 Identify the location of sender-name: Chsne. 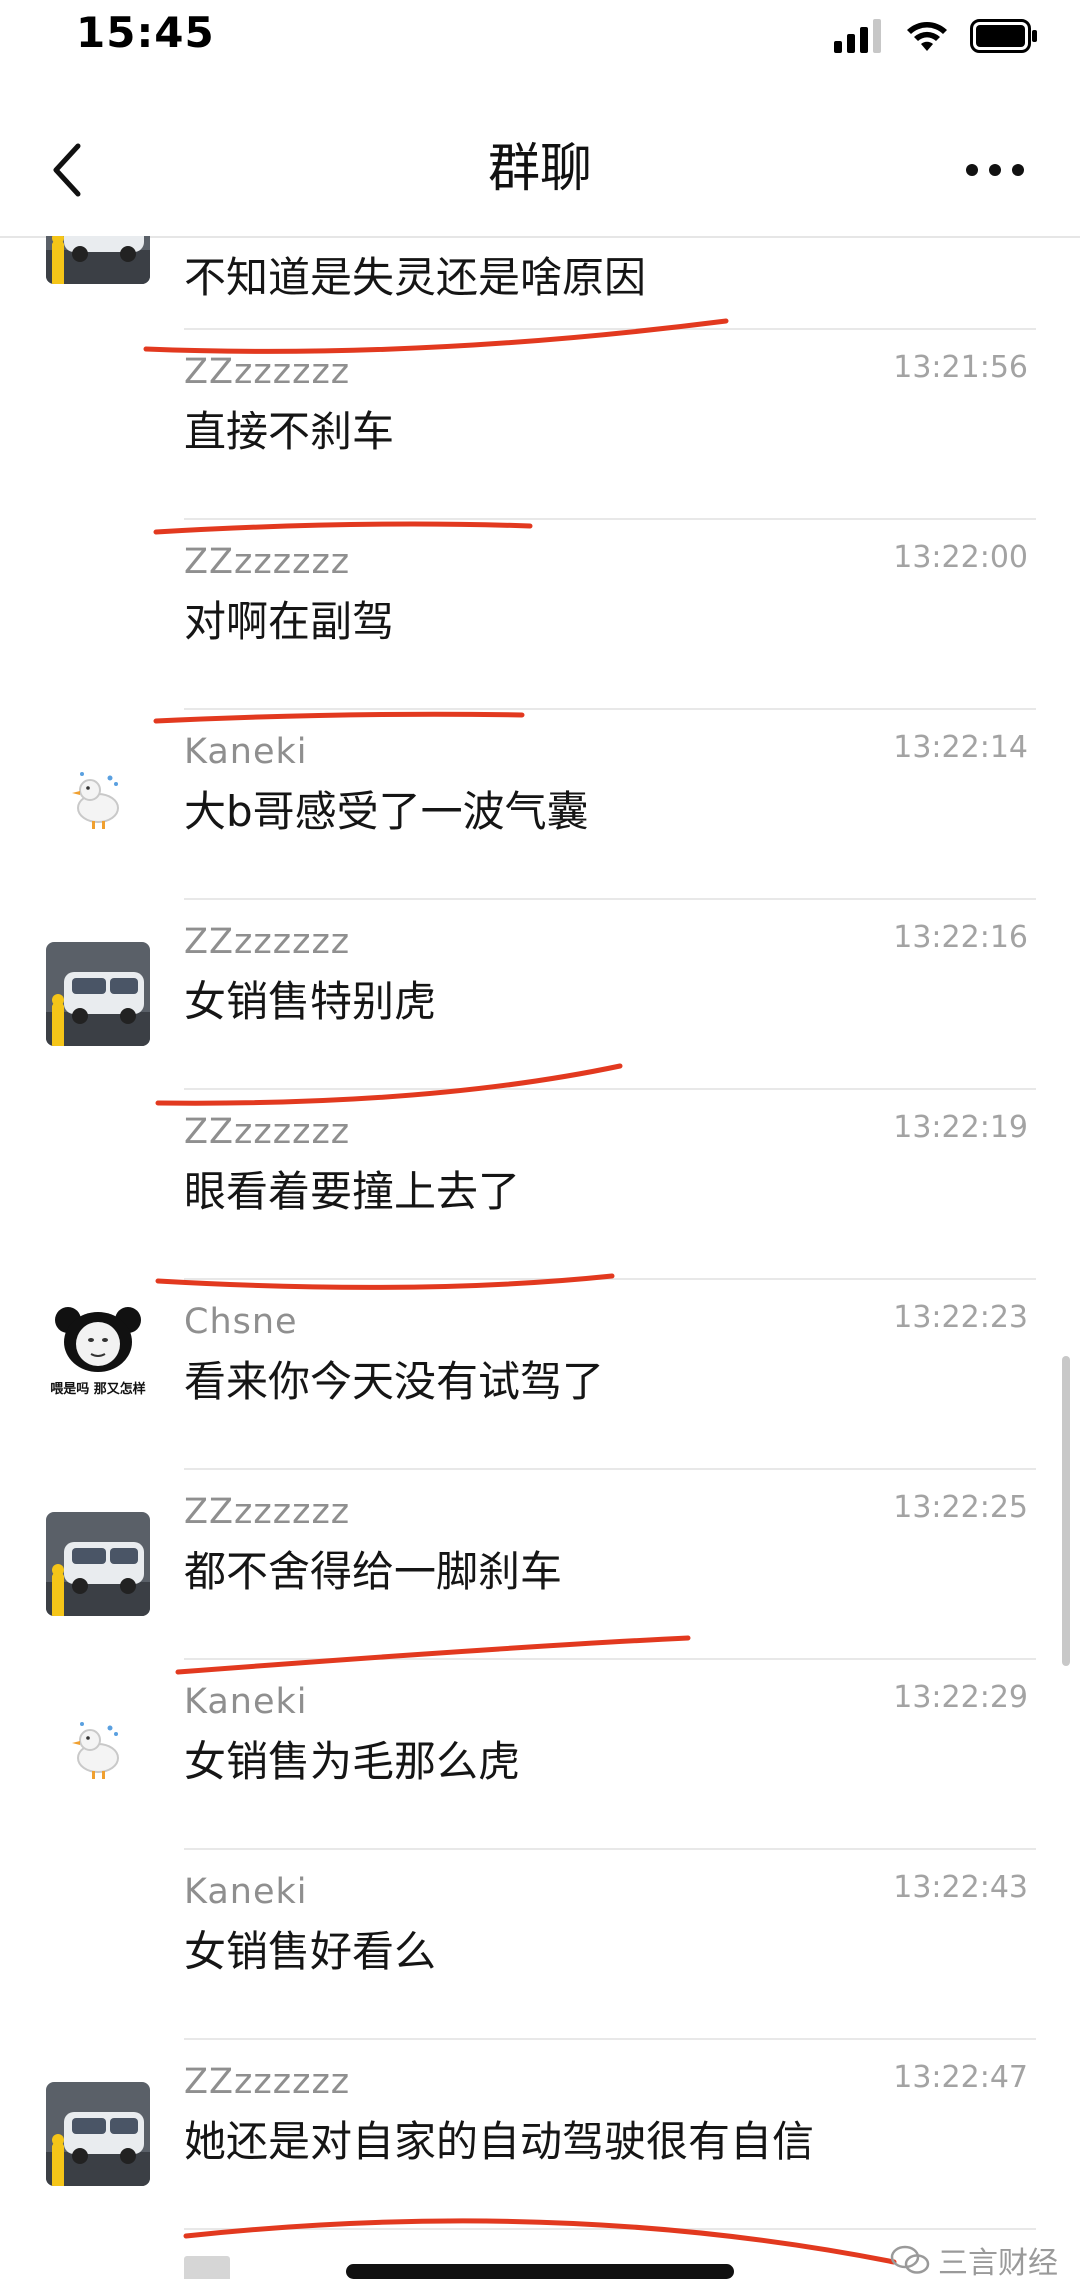
(241, 1322).